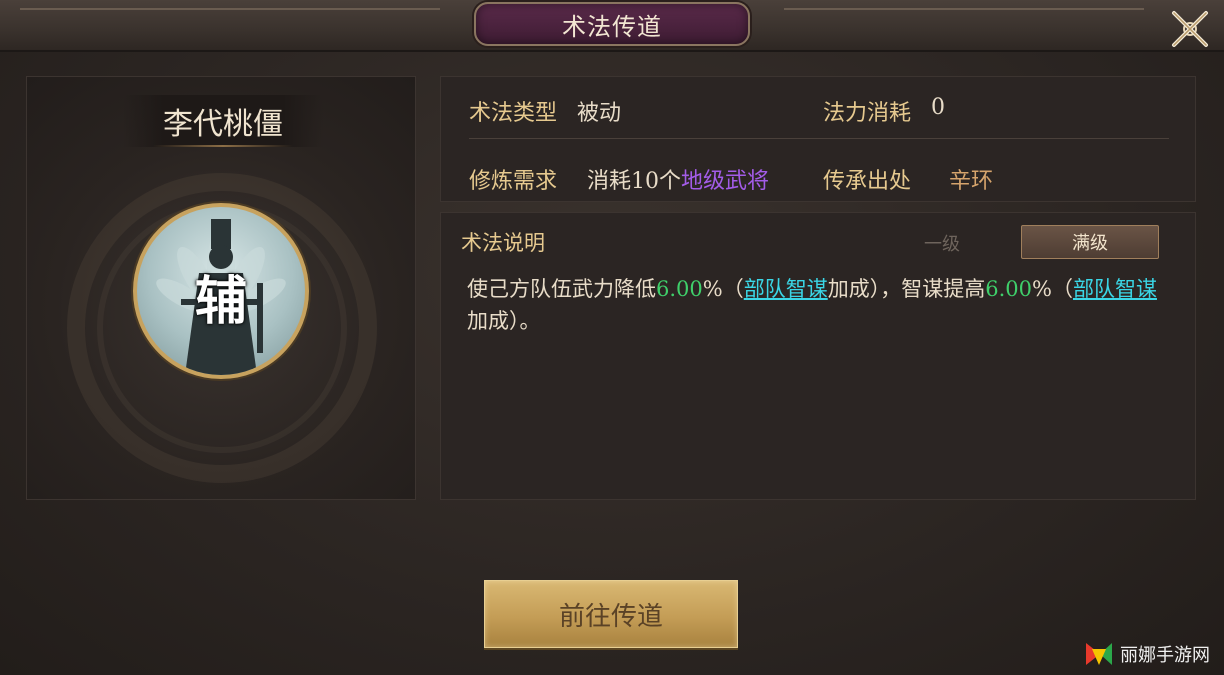 This screenshot has height=675, width=1224. I want to click on requirement-text: 消耗10个, so click(634, 181).